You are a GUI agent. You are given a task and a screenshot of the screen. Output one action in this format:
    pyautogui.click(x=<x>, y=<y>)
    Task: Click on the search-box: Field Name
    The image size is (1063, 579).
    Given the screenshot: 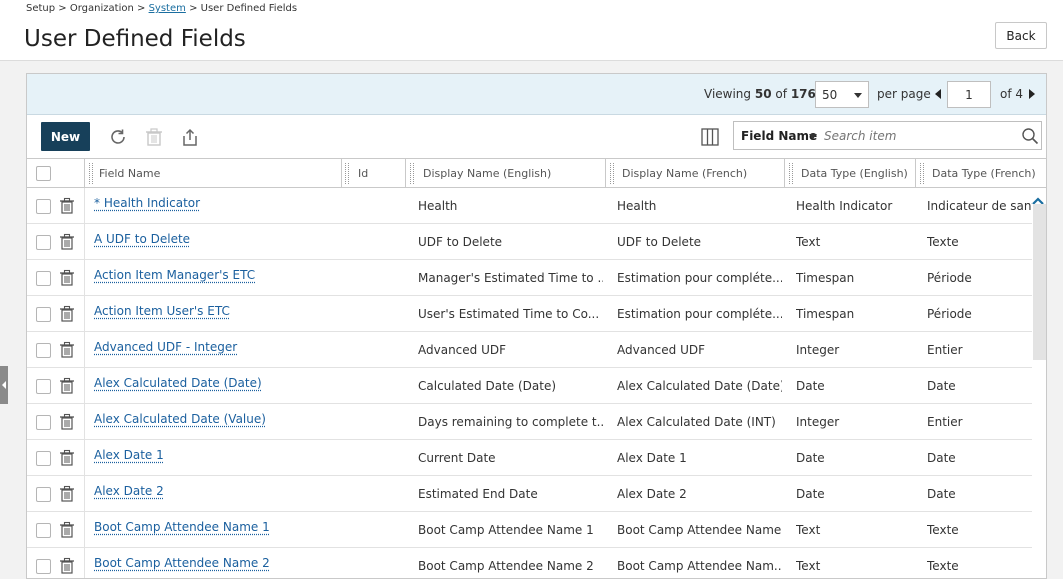 What is the action you would take?
    pyautogui.click(x=887, y=135)
    